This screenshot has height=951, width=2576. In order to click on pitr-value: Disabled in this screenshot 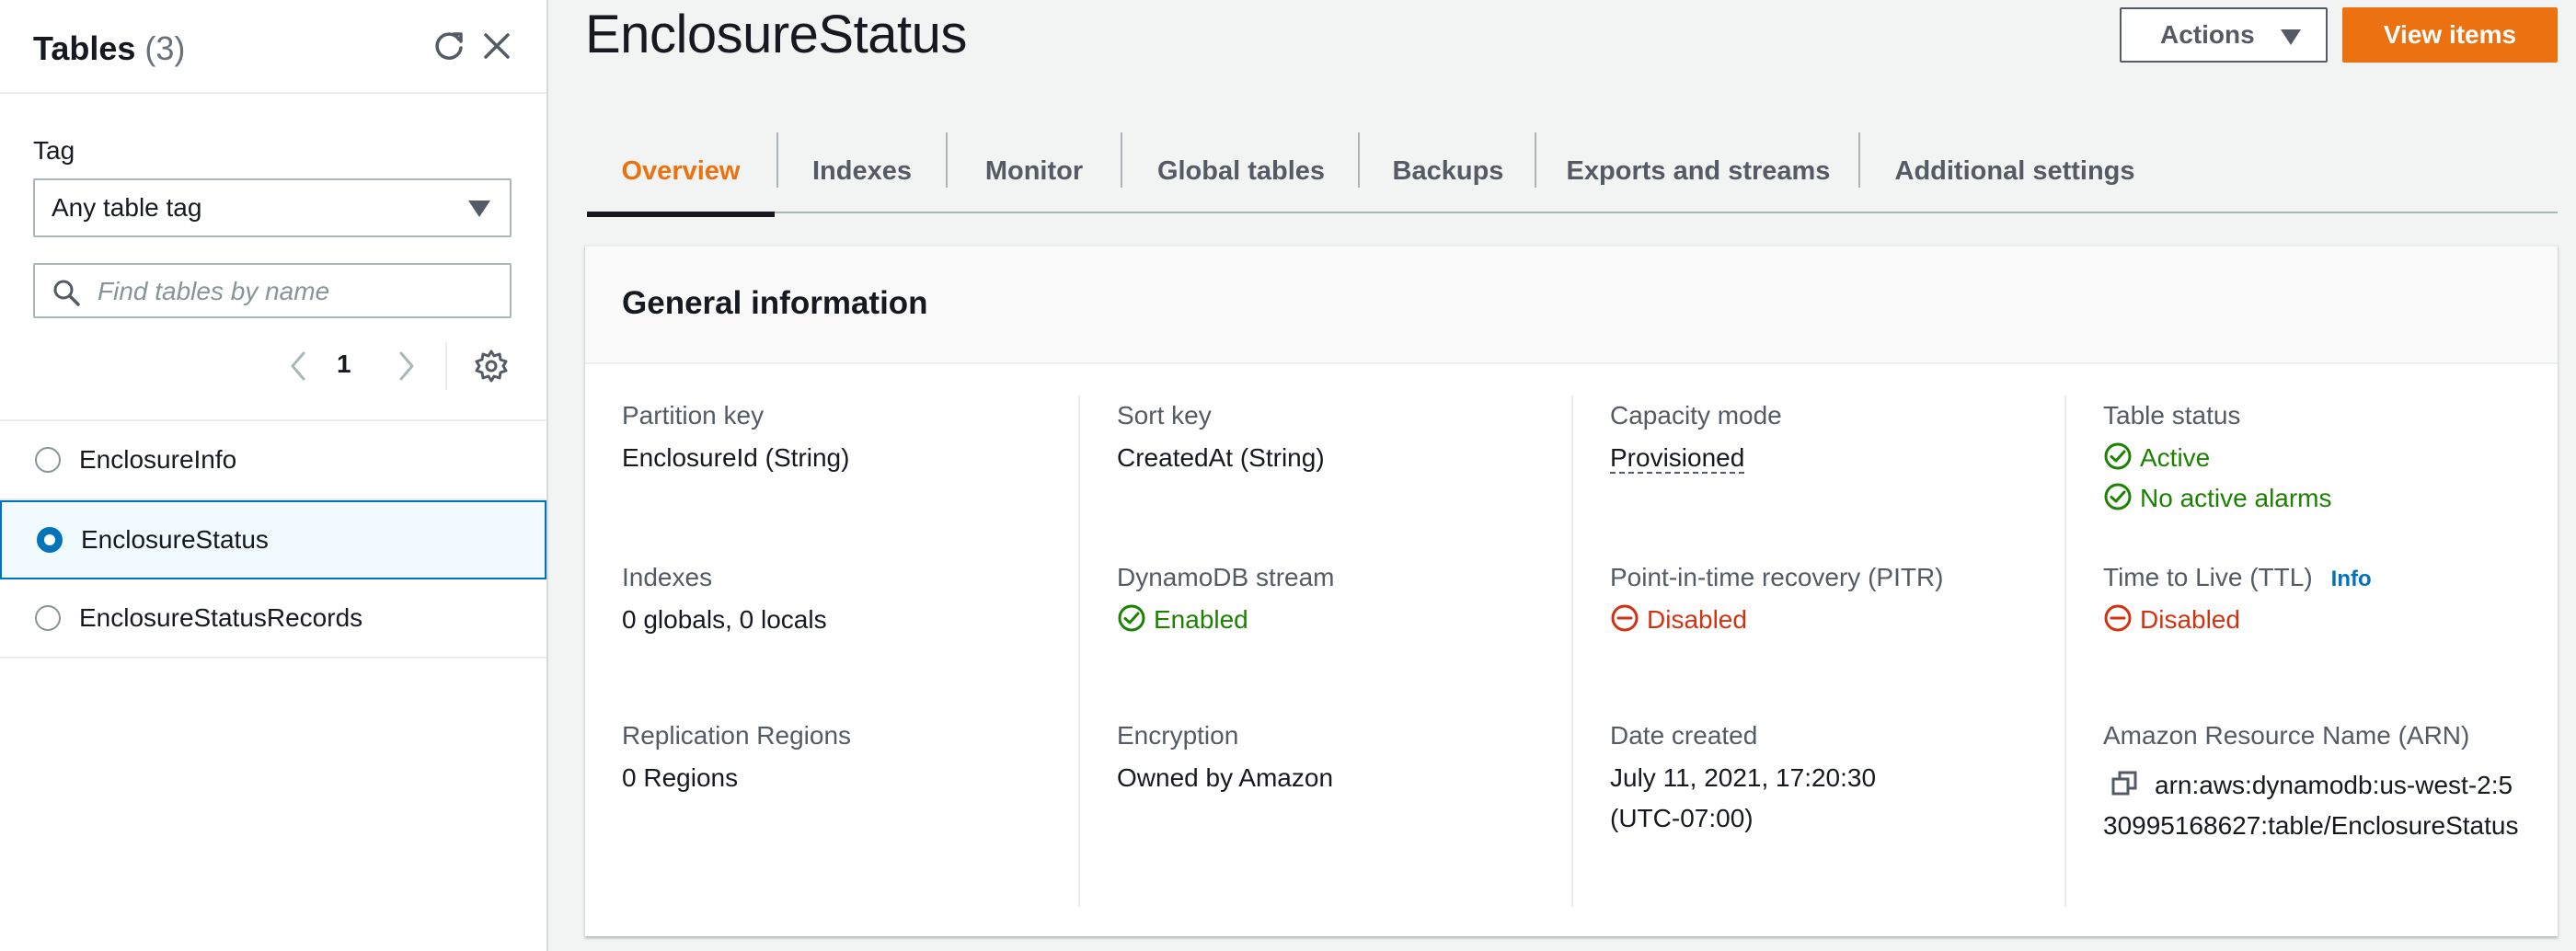, I will do `click(1678, 620)`.